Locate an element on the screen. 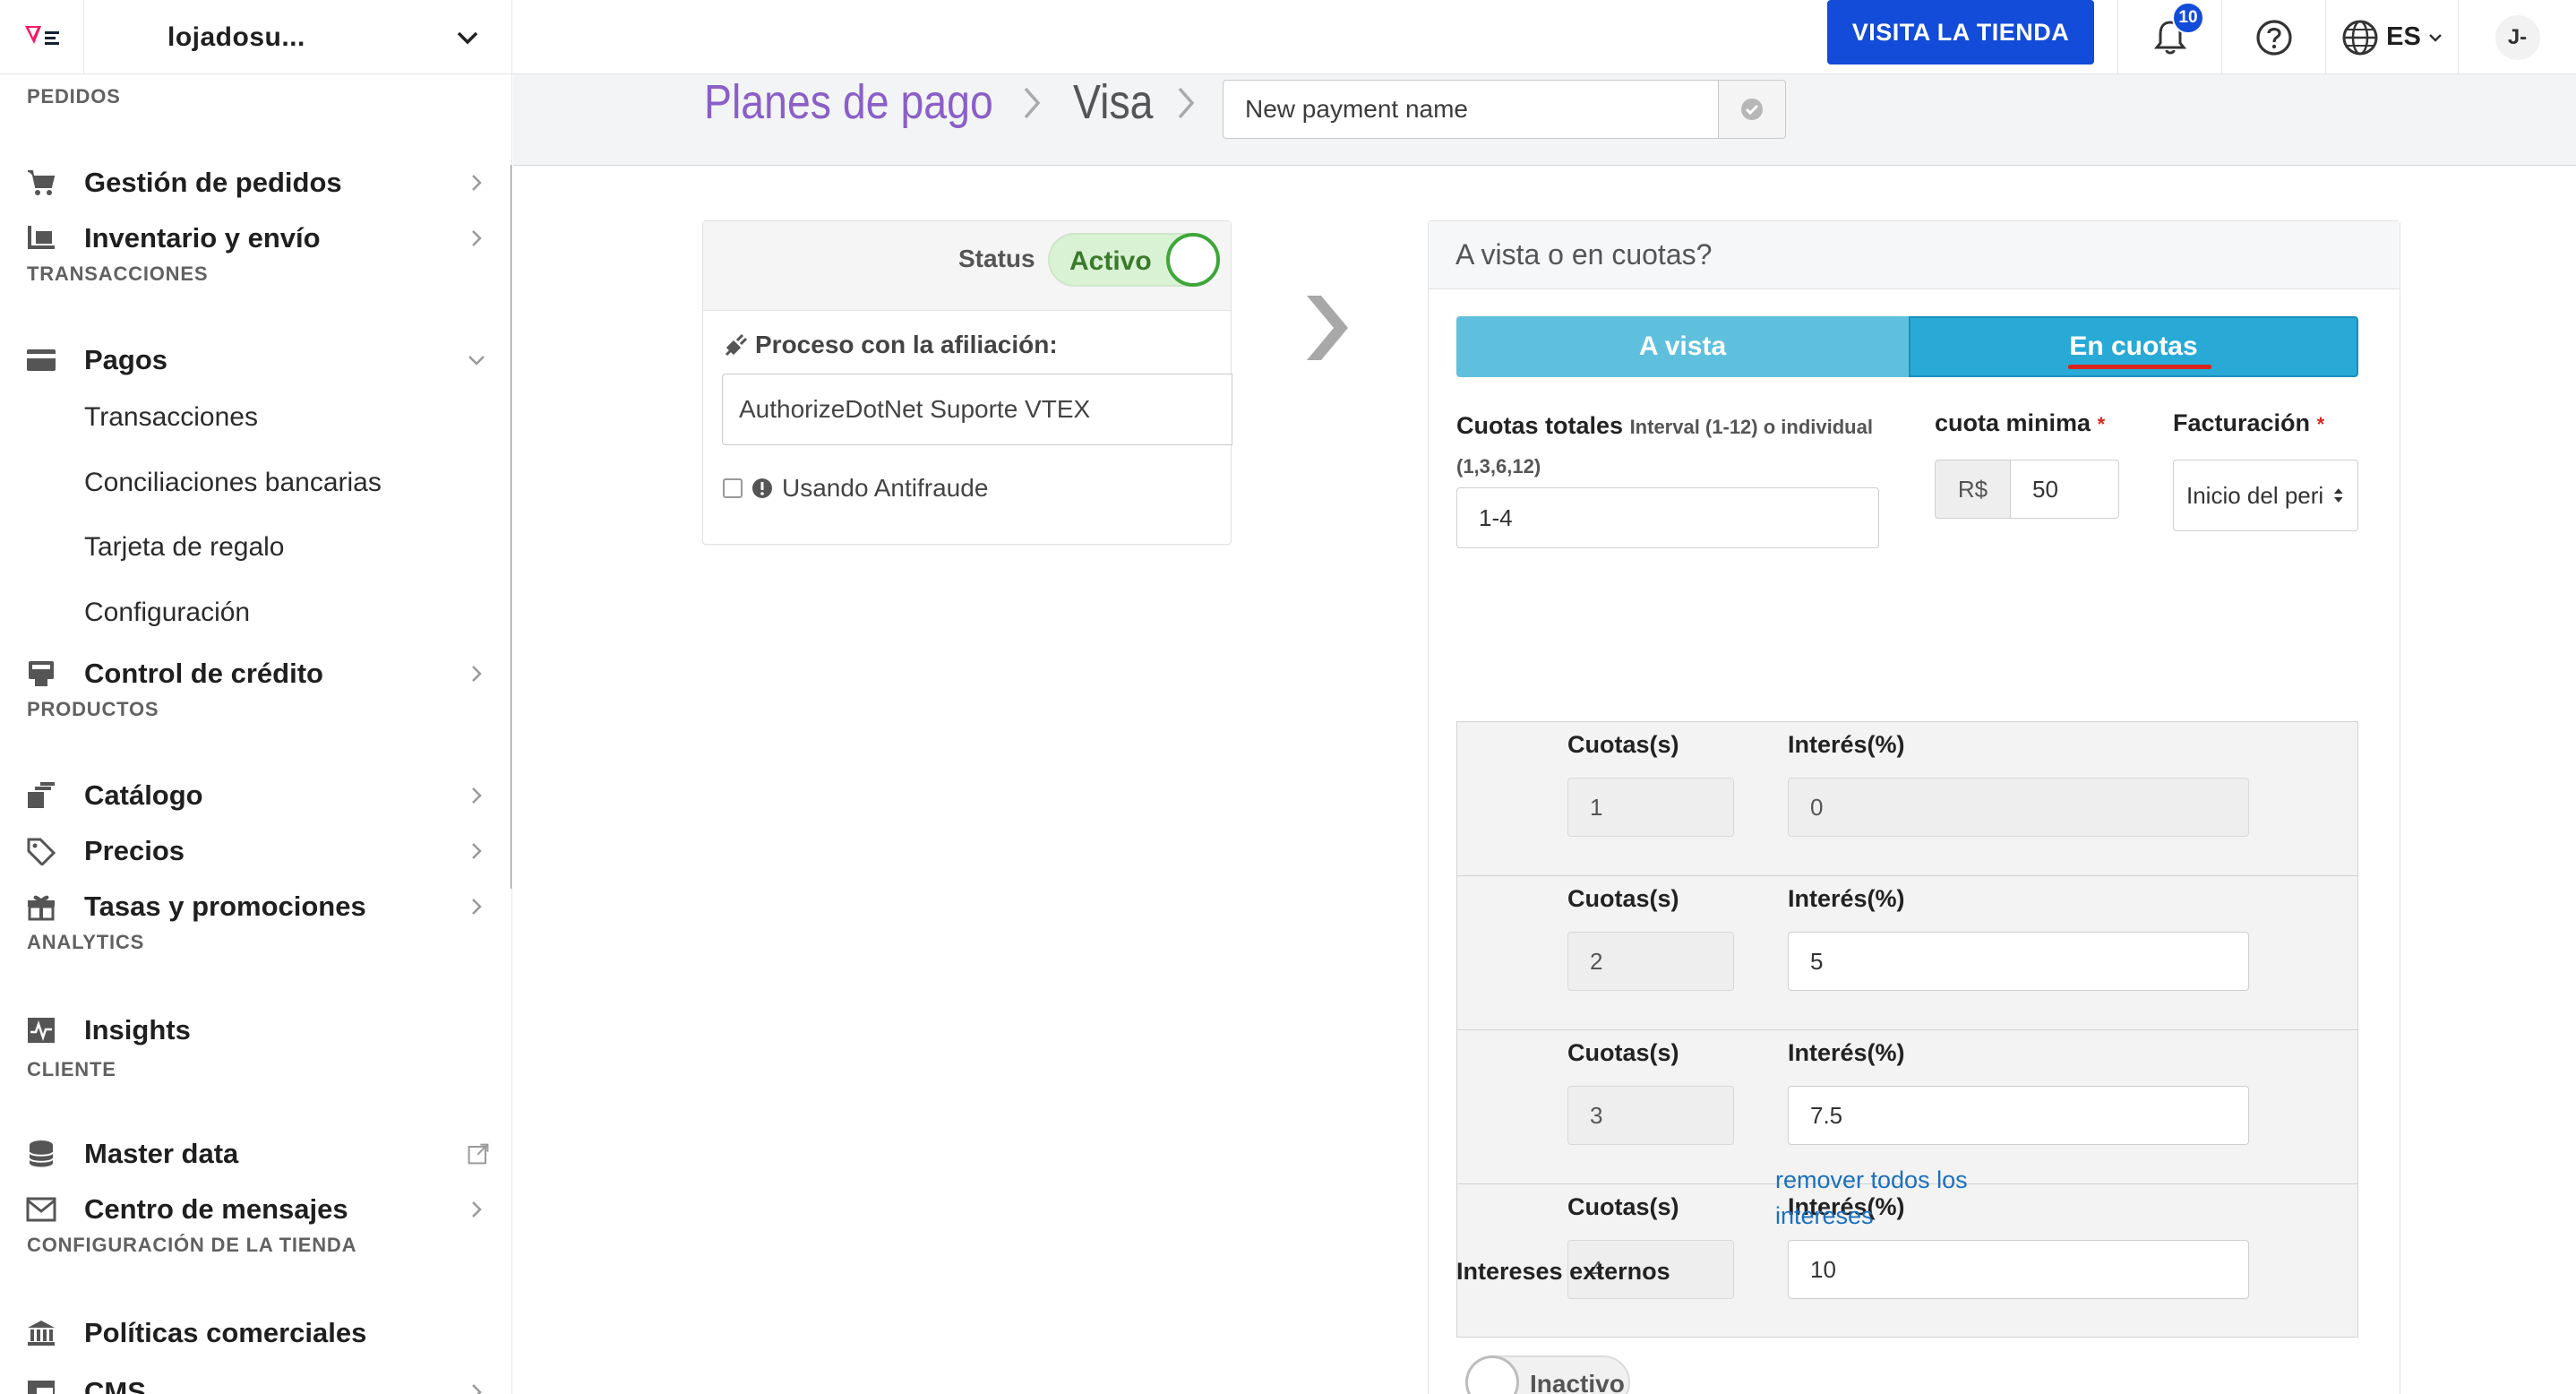 The width and height of the screenshot is (2576, 1394). sidebar-item-cms: CMS is located at coordinates (251, 1380).